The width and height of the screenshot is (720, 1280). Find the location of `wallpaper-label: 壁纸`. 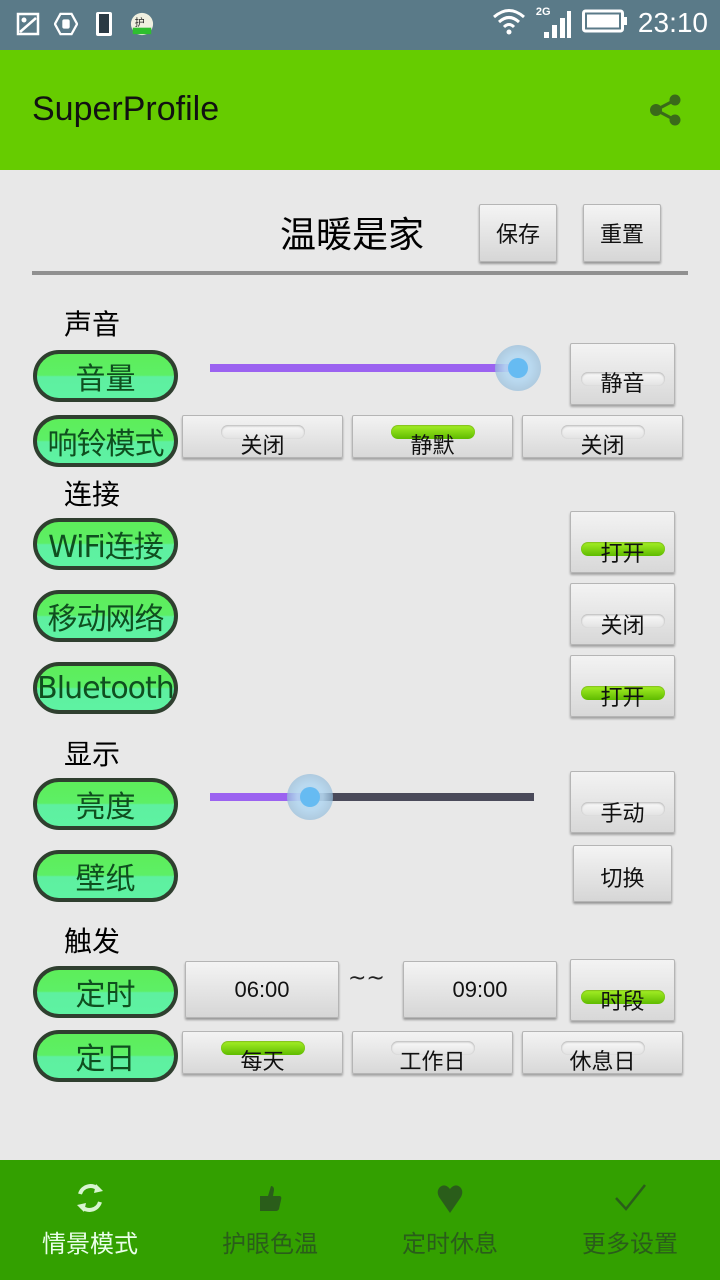

wallpaper-label: 壁纸 is located at coordinates (105, 876).